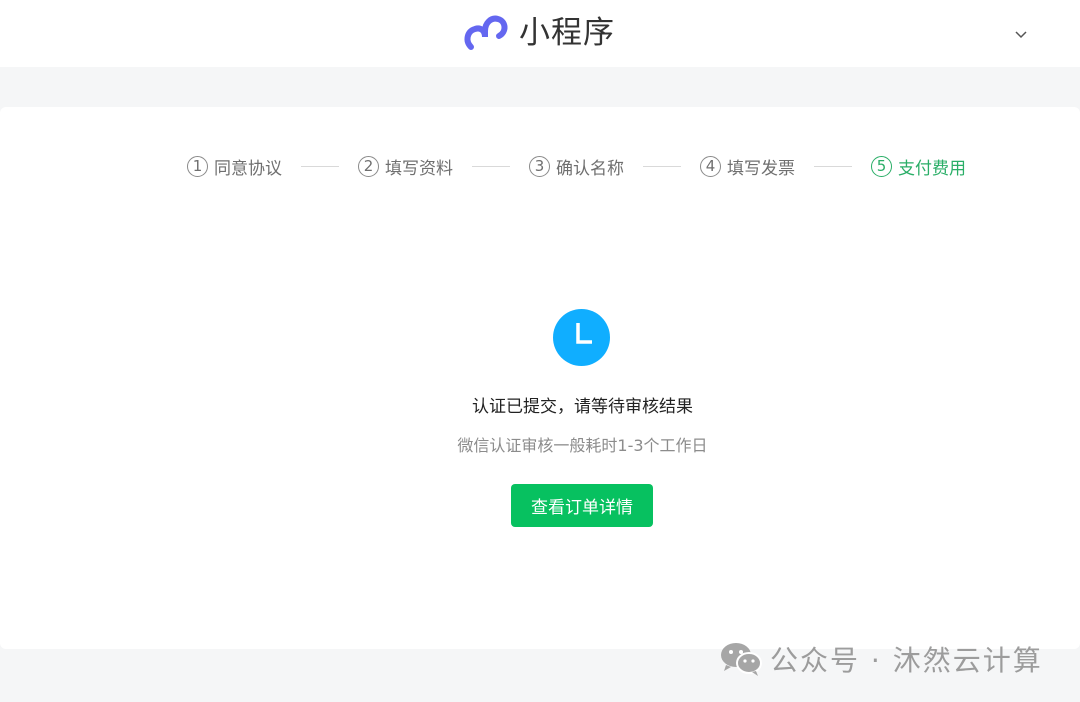  I want to click on step-indicator: 1 同意协议 2 填写资料 3 确认名称 4 填写发票 5 支付费用, so click(576, 166).